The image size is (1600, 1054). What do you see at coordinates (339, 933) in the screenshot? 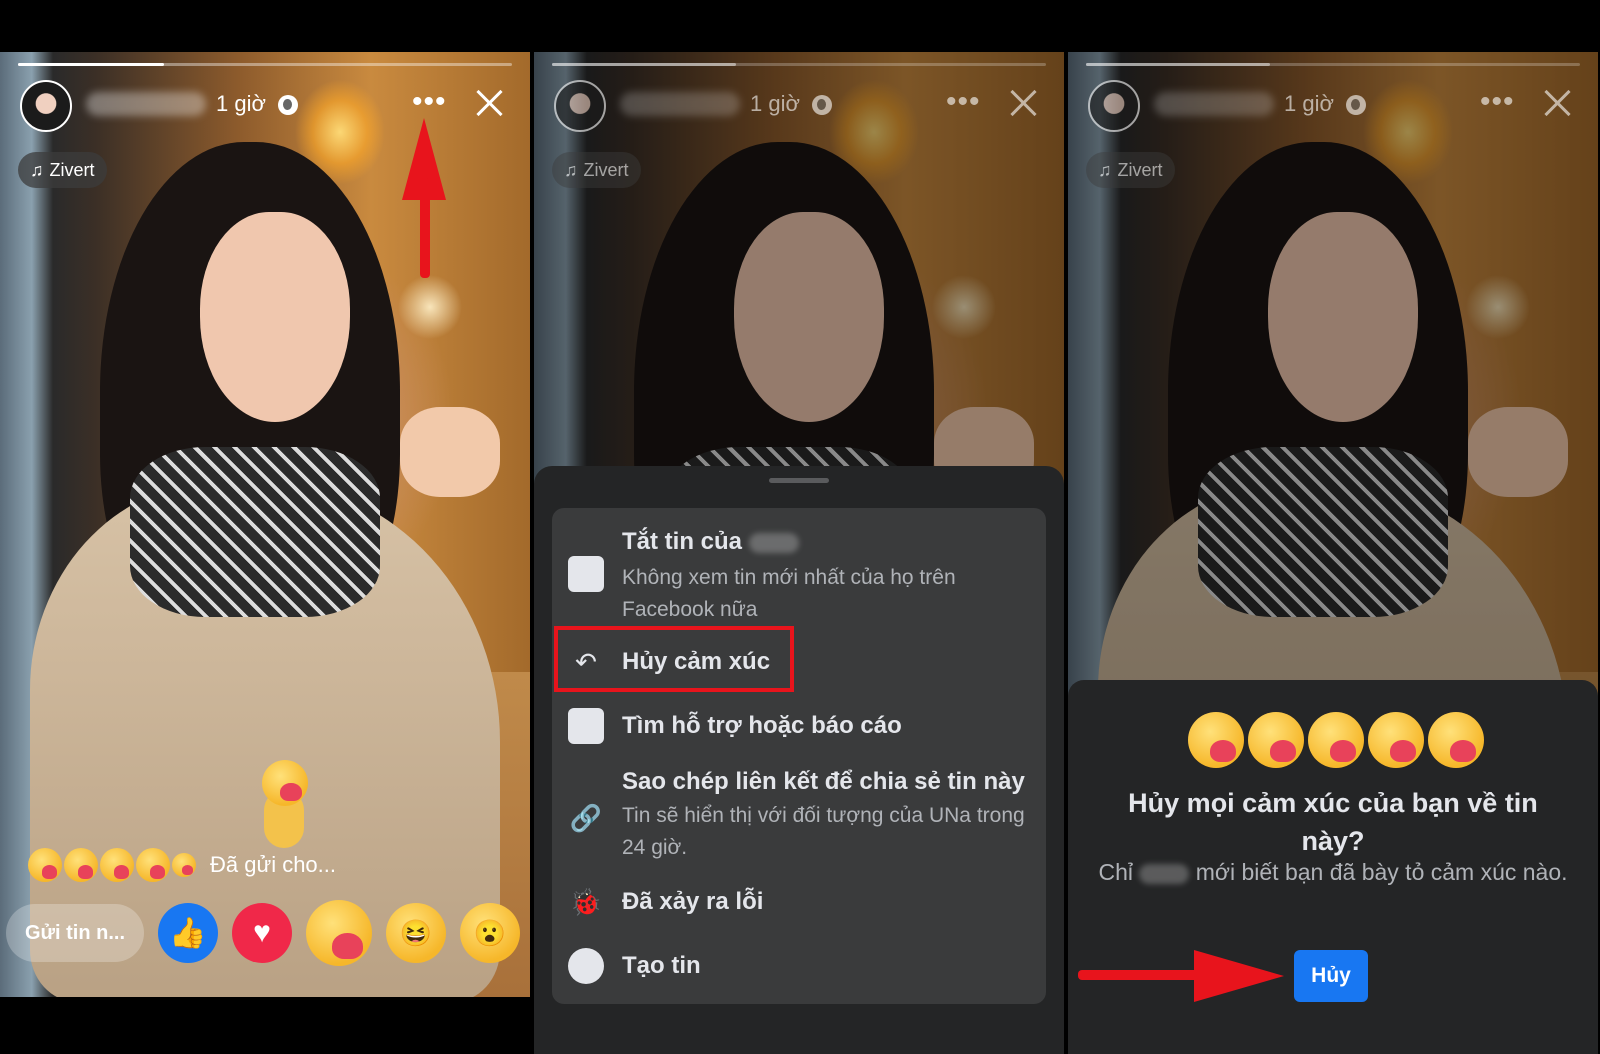
I see `care-reaction-icon` at bounding box center [339, 933].